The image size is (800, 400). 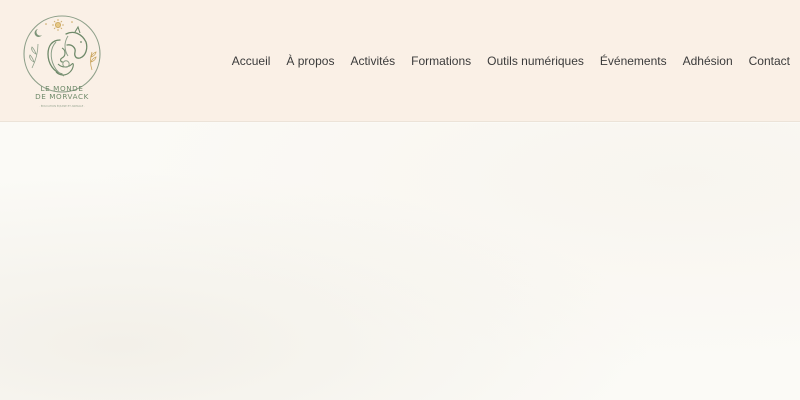 What do you see at coordinates (769, 61) in the screenshot?
I see `nav-item-contact: Contact` at bounding box center [769, 61].